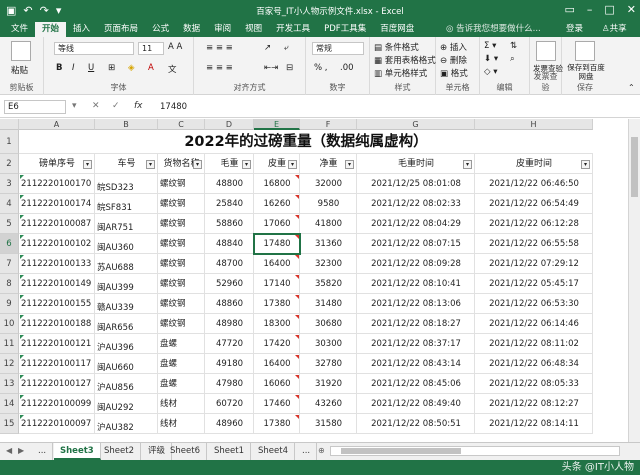 The image size is (640, 475). Describe the element at coordinates (73, 68) in the screenshot. I see `italic-icon: I` at that location.